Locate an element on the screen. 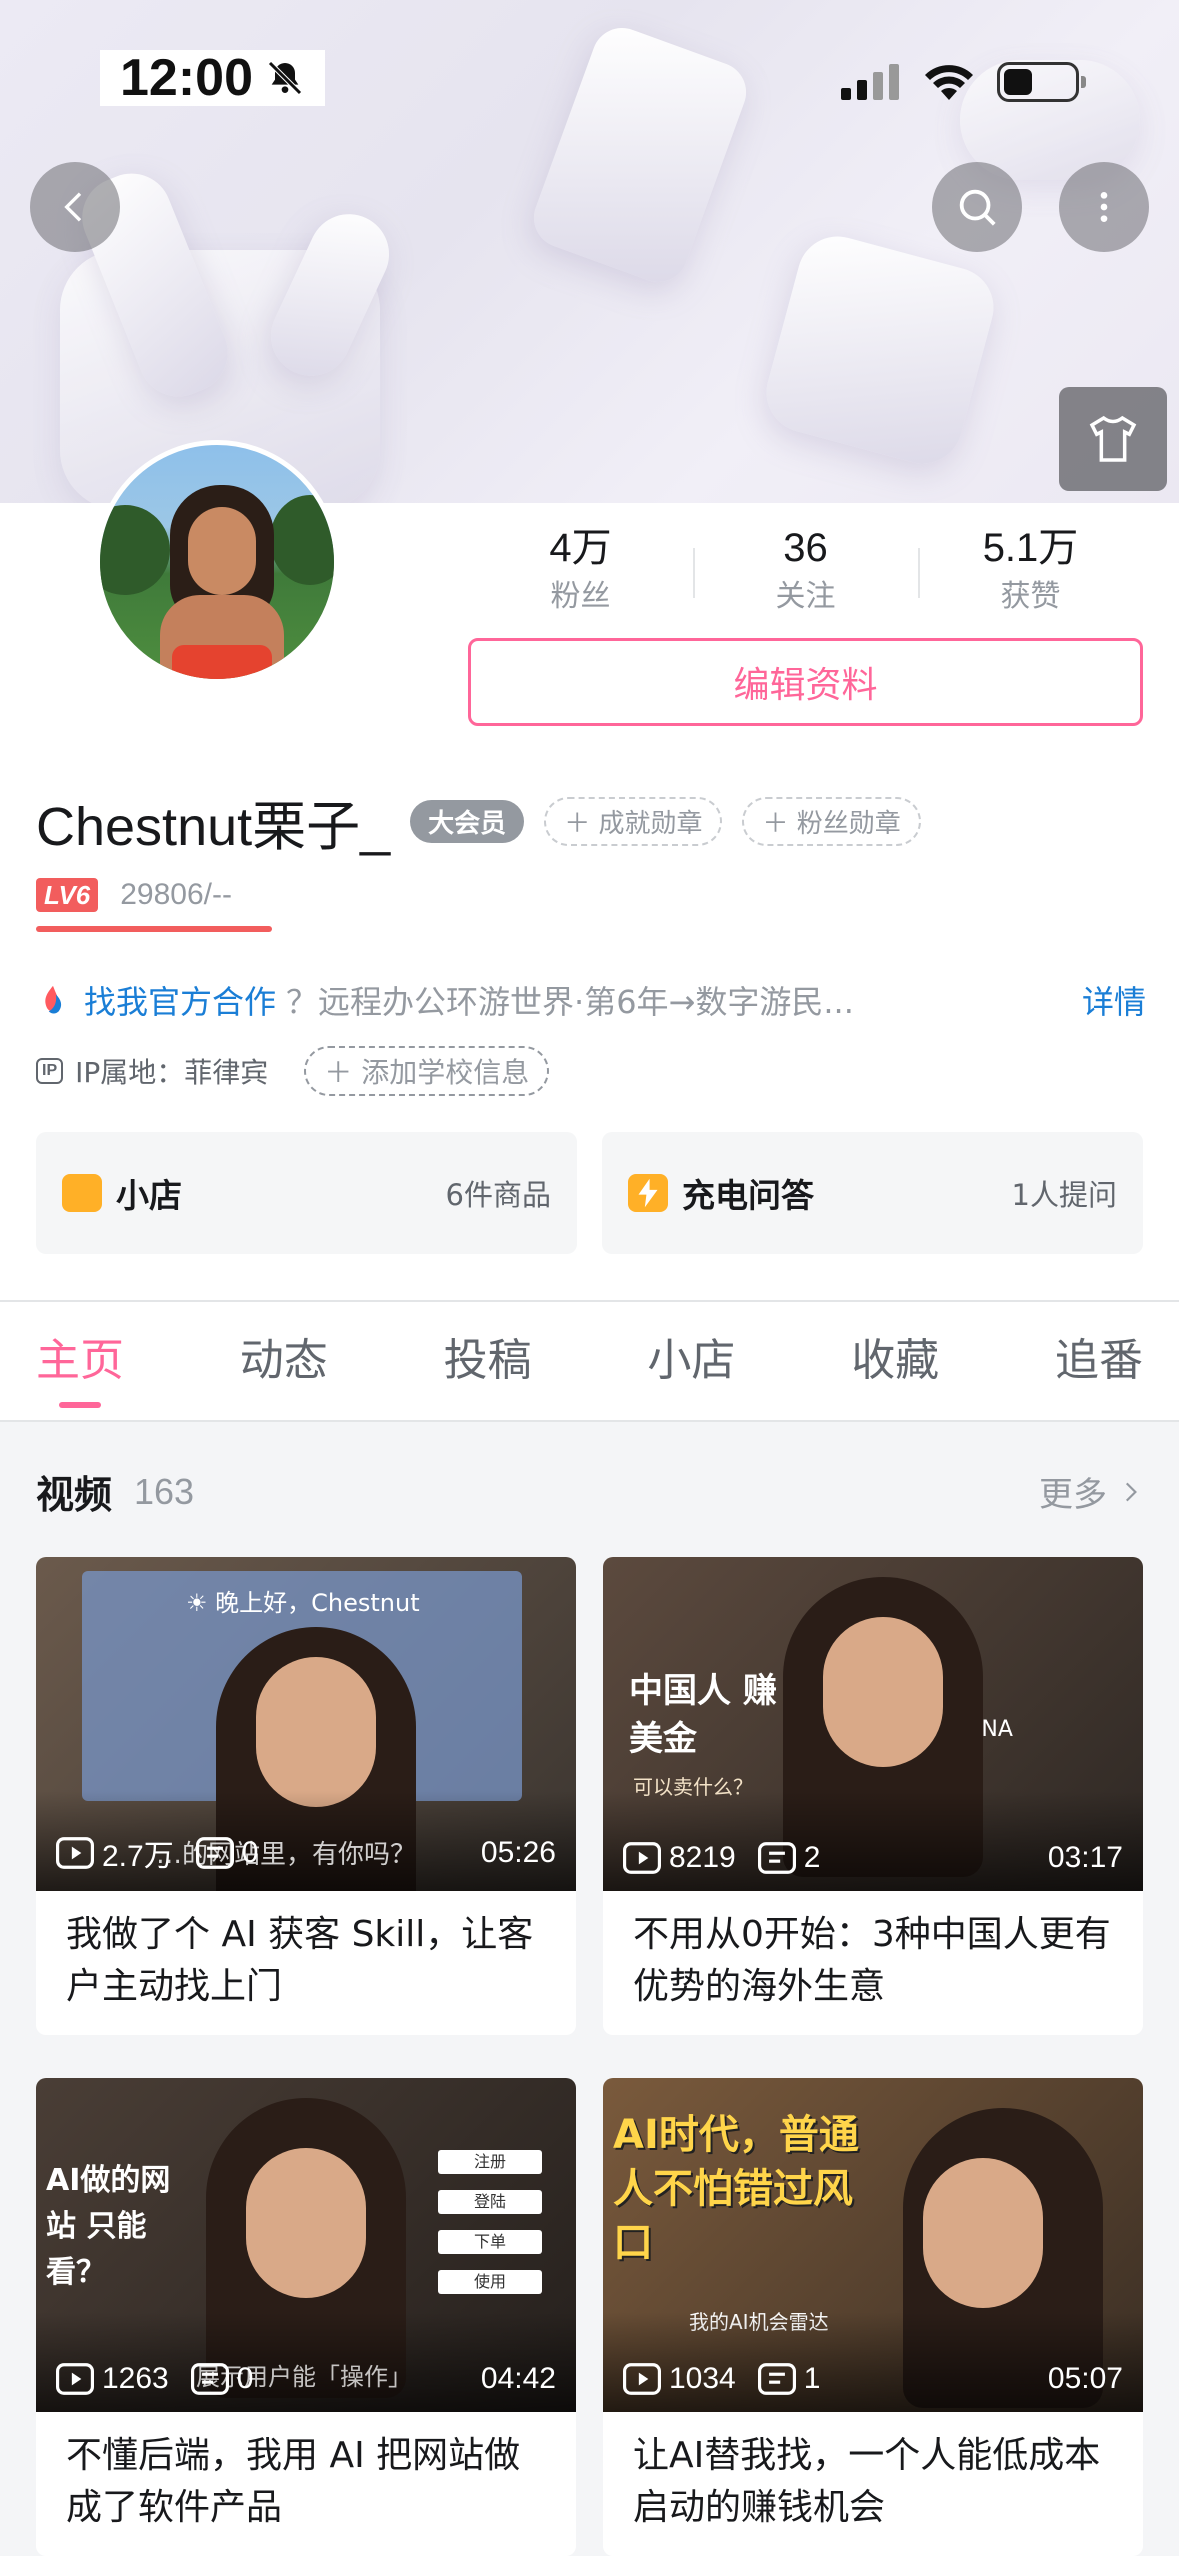  shop-icon is located at coordinates (82, 1193).